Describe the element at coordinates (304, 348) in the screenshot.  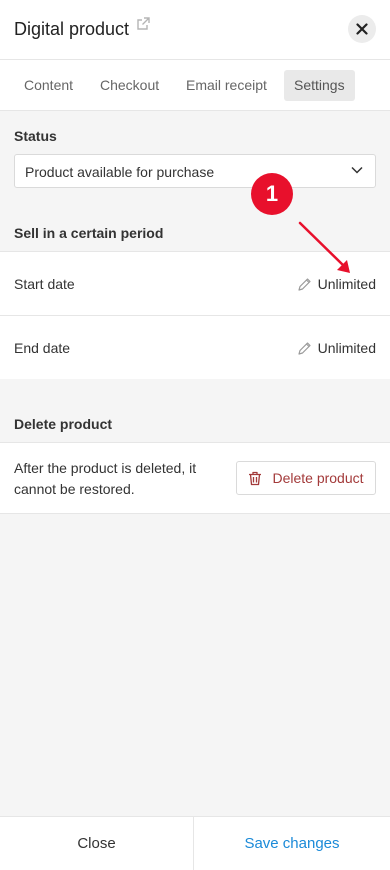
I see `pencil-icon` at that location.